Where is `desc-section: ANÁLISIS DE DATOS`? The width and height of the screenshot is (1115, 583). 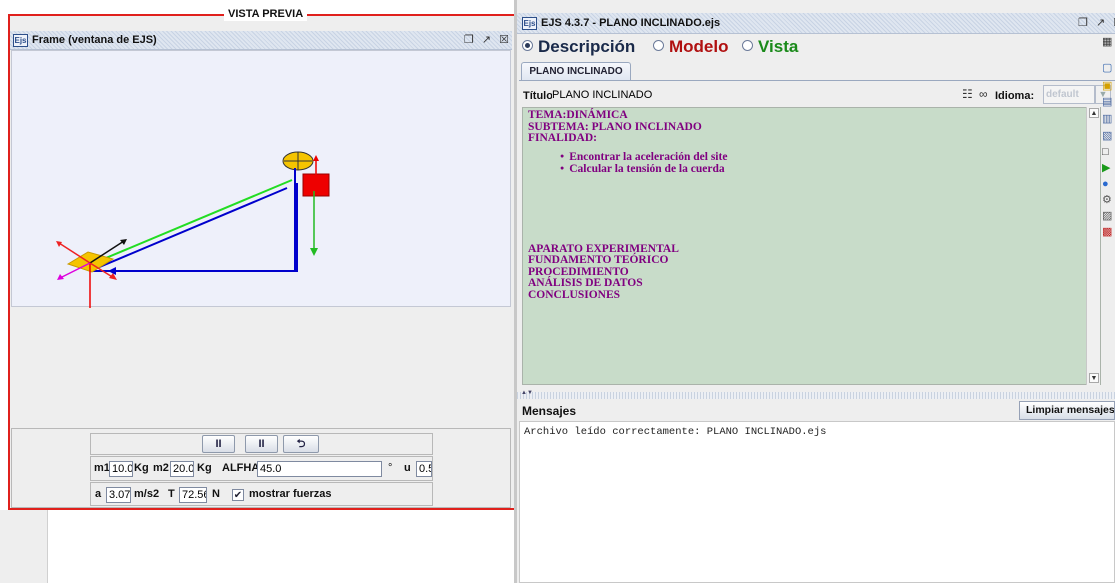
desc-section: ANÁLISIS DE DATOS is located at coordinates (585, 283).